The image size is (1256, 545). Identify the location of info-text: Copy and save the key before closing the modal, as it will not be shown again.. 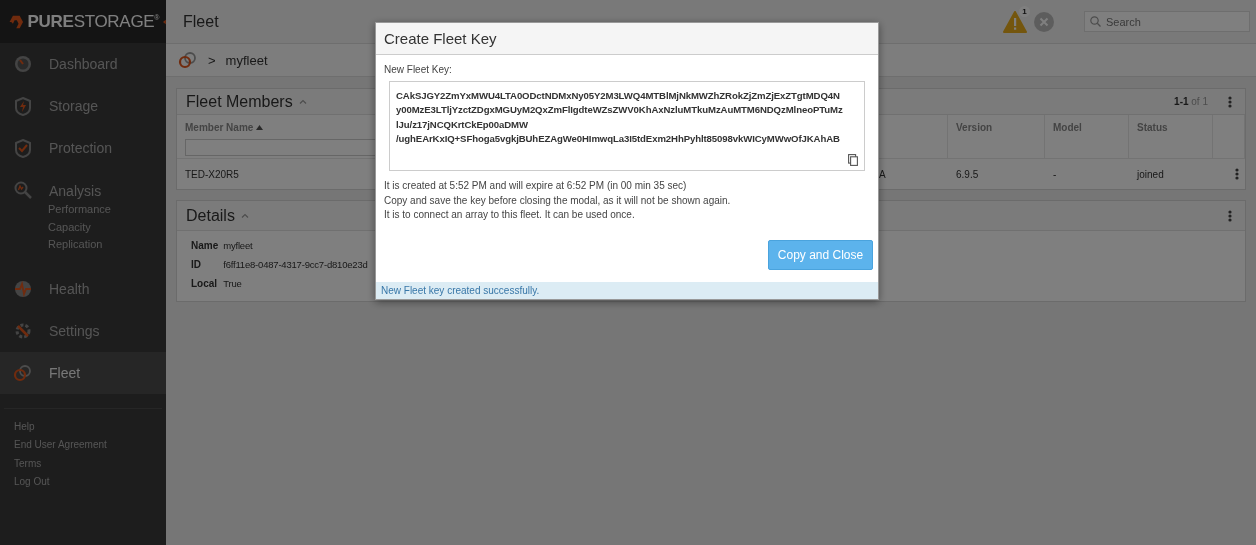
(558, 200).